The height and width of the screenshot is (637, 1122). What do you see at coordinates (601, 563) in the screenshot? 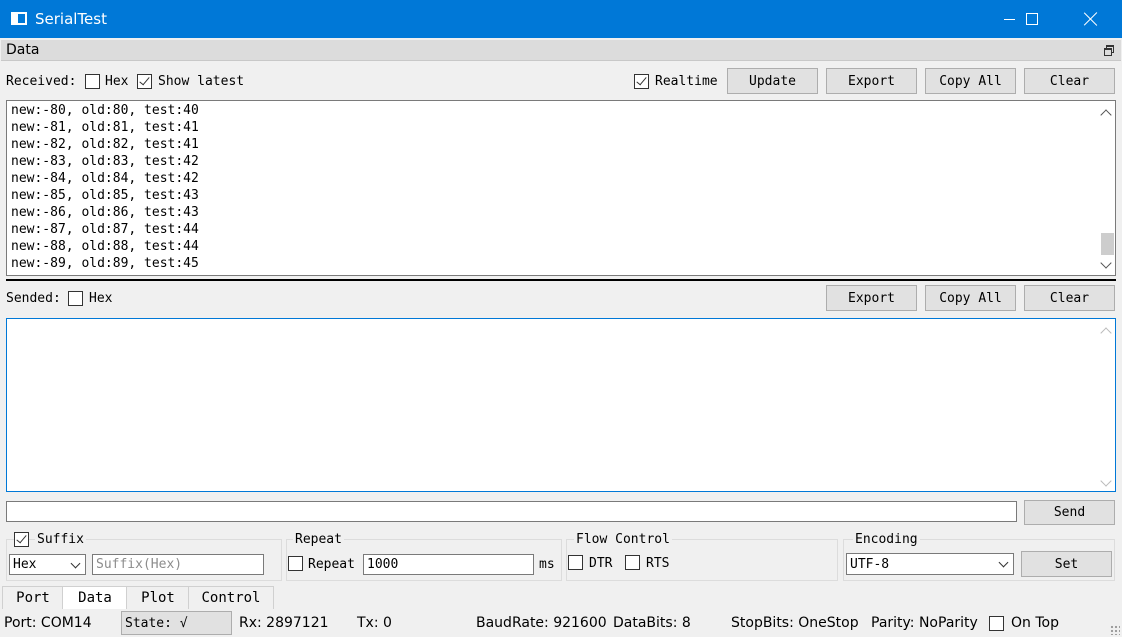
I see `dtr-label: DTR` at bounding box center [601, 563].